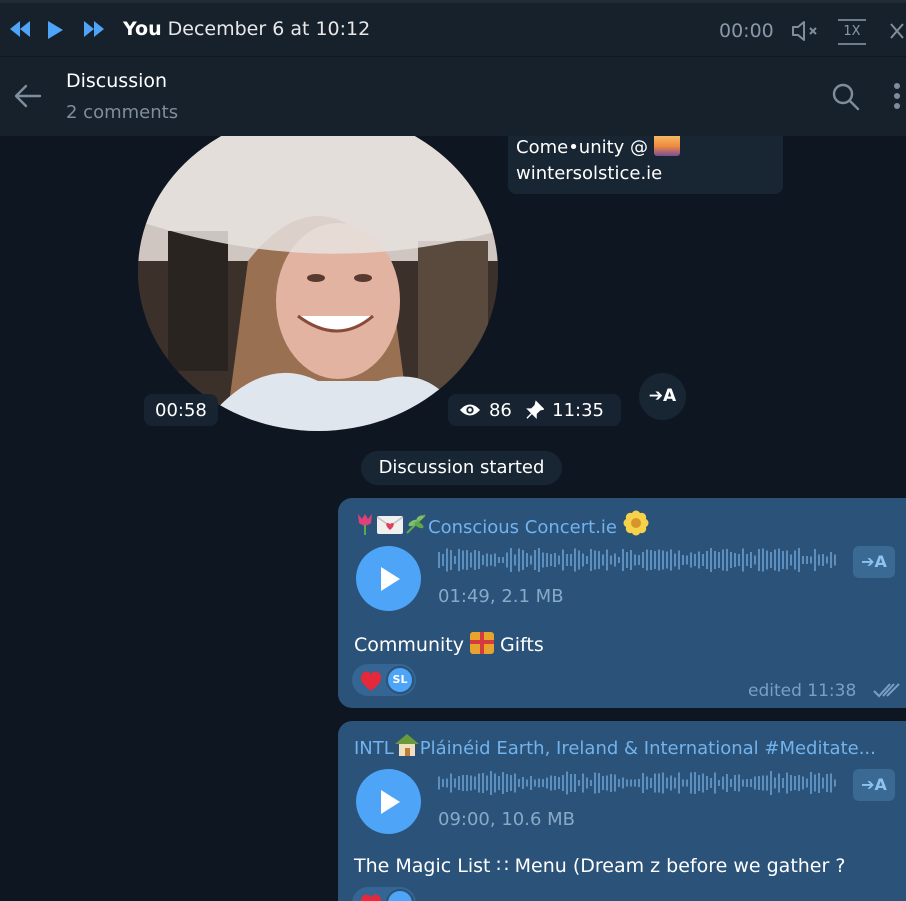 The image size is (906, 901). Describe the element at coordinates (400, 895) in the screenshot. I see `avatar` at that location.